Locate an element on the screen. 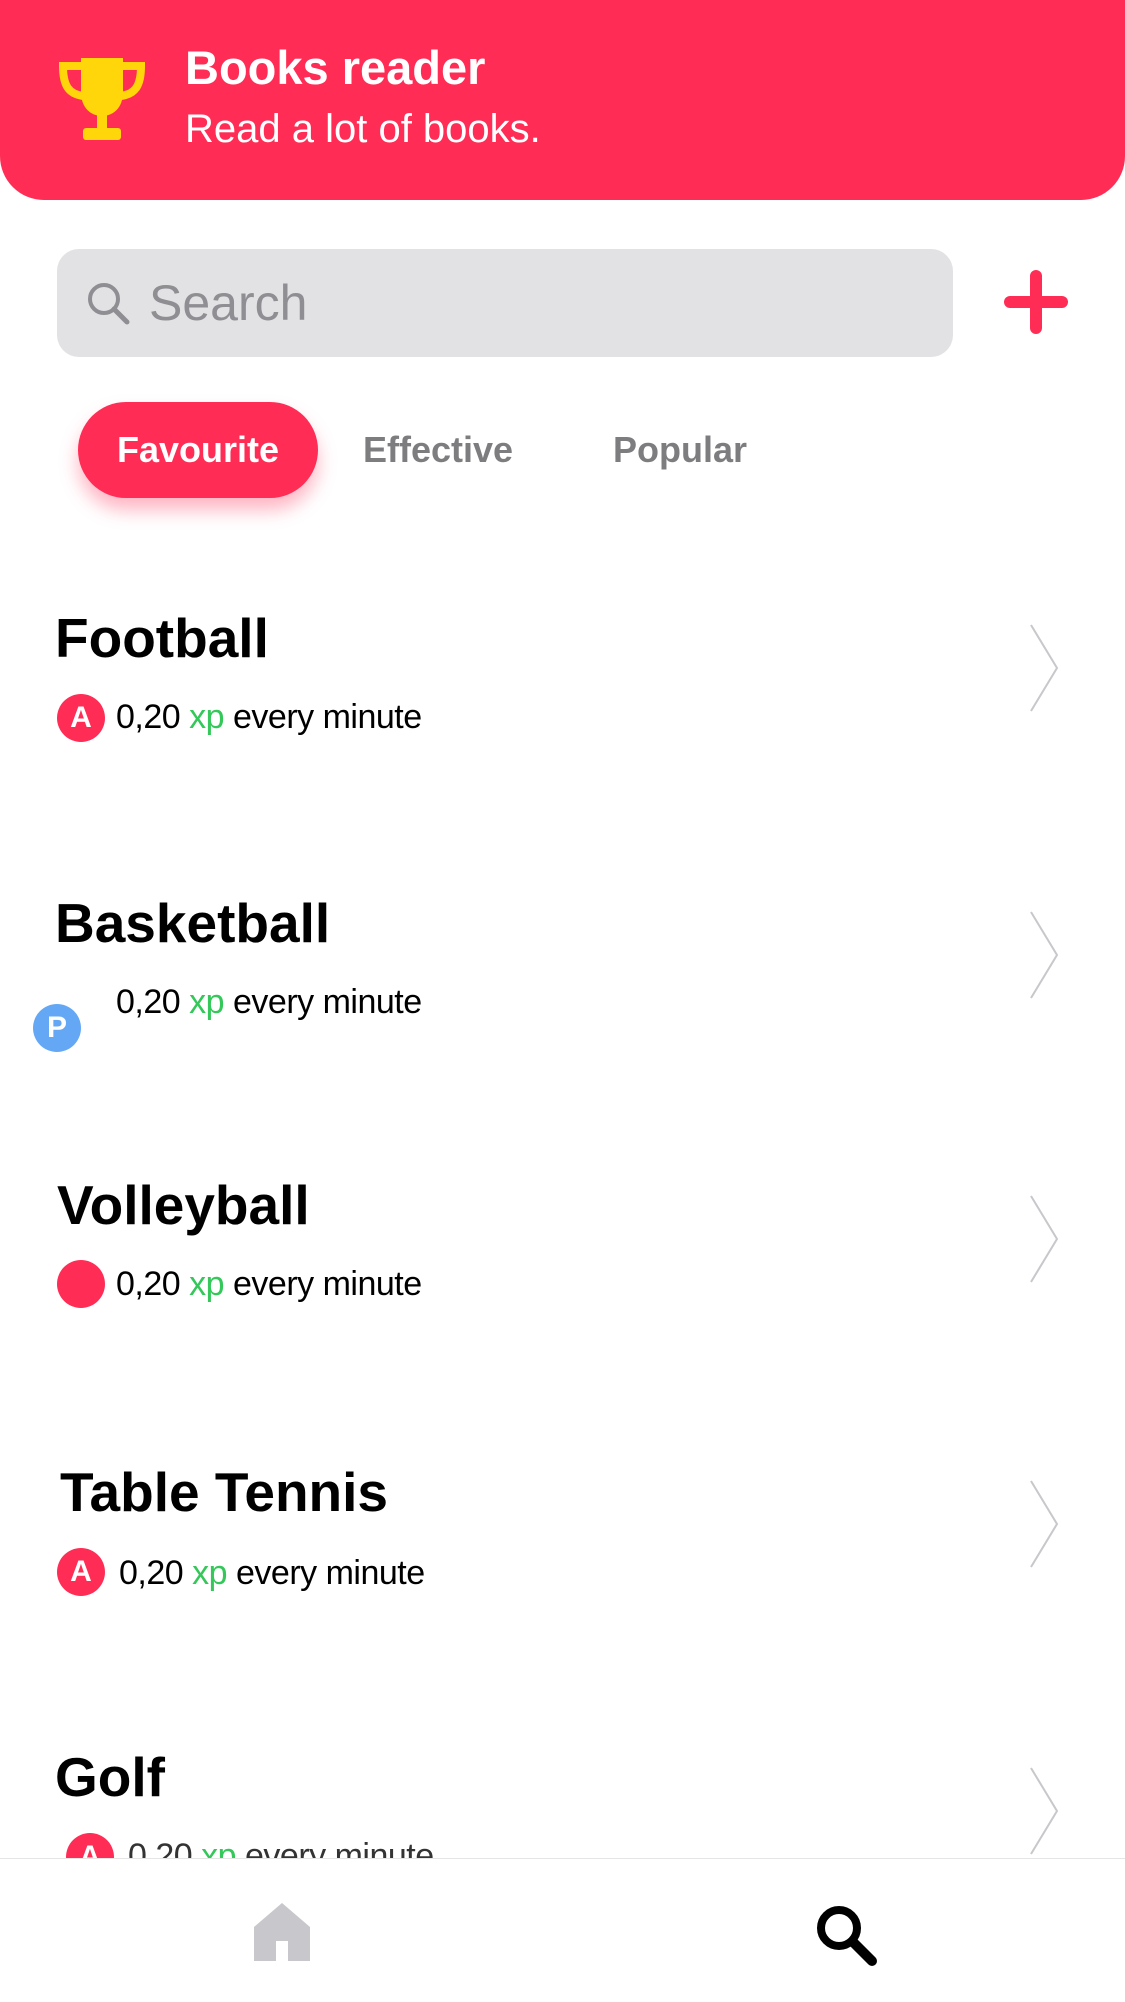 This screenshot has height=2002, width=1125. header-banner: Books reader Read a lot of books. is located at coordinates (562, 100).